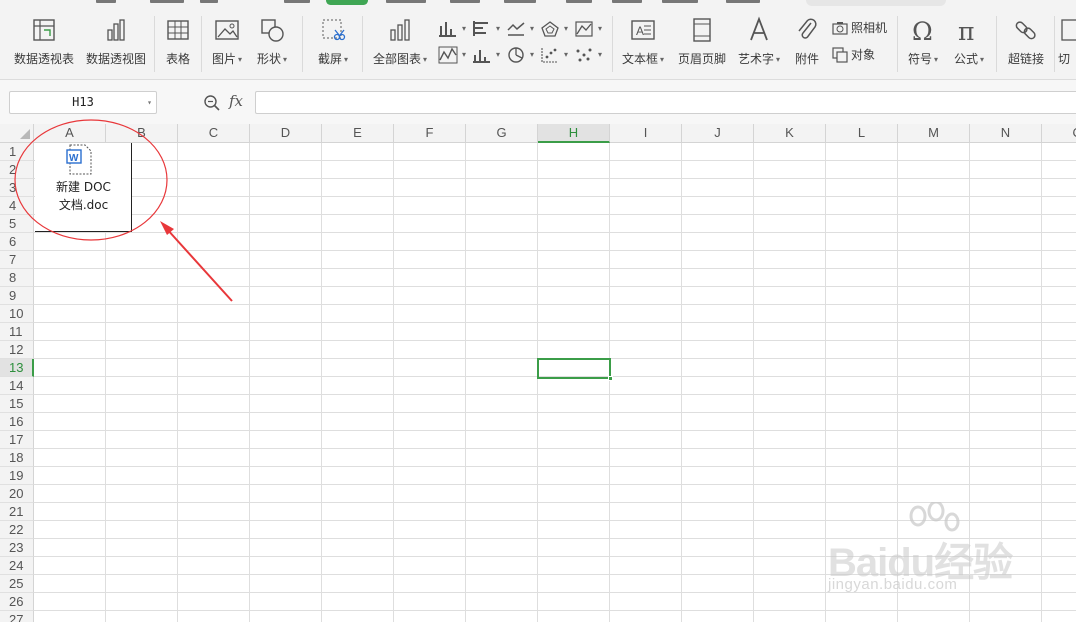 The height and width of the screenshot is (622, 1076). Describe the element at coordinates (574, 133) in the screenshot. I see `column-header-h: H` at that location.